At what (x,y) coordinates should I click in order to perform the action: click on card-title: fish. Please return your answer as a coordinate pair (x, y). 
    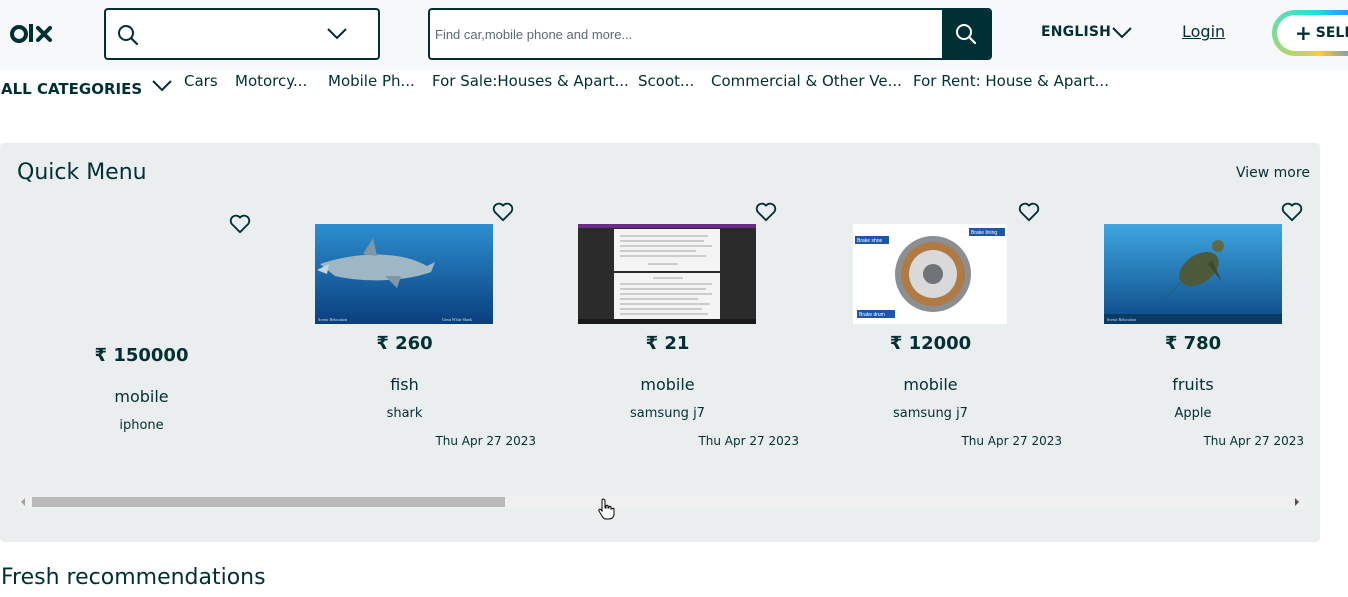
    Looking at the image, I should click on (404, 384).